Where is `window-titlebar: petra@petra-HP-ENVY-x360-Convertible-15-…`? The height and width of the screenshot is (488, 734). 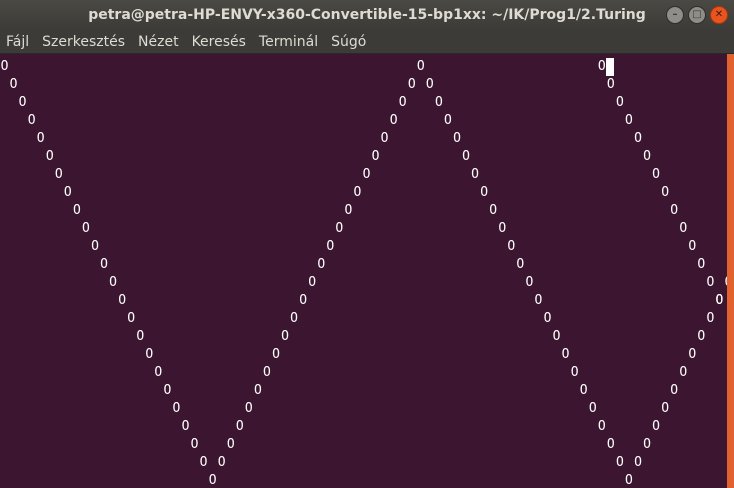 window-titlebar: petra@petra-HP-ENVY-x360-Convertible-15-… is located at coordinates (367, 15).